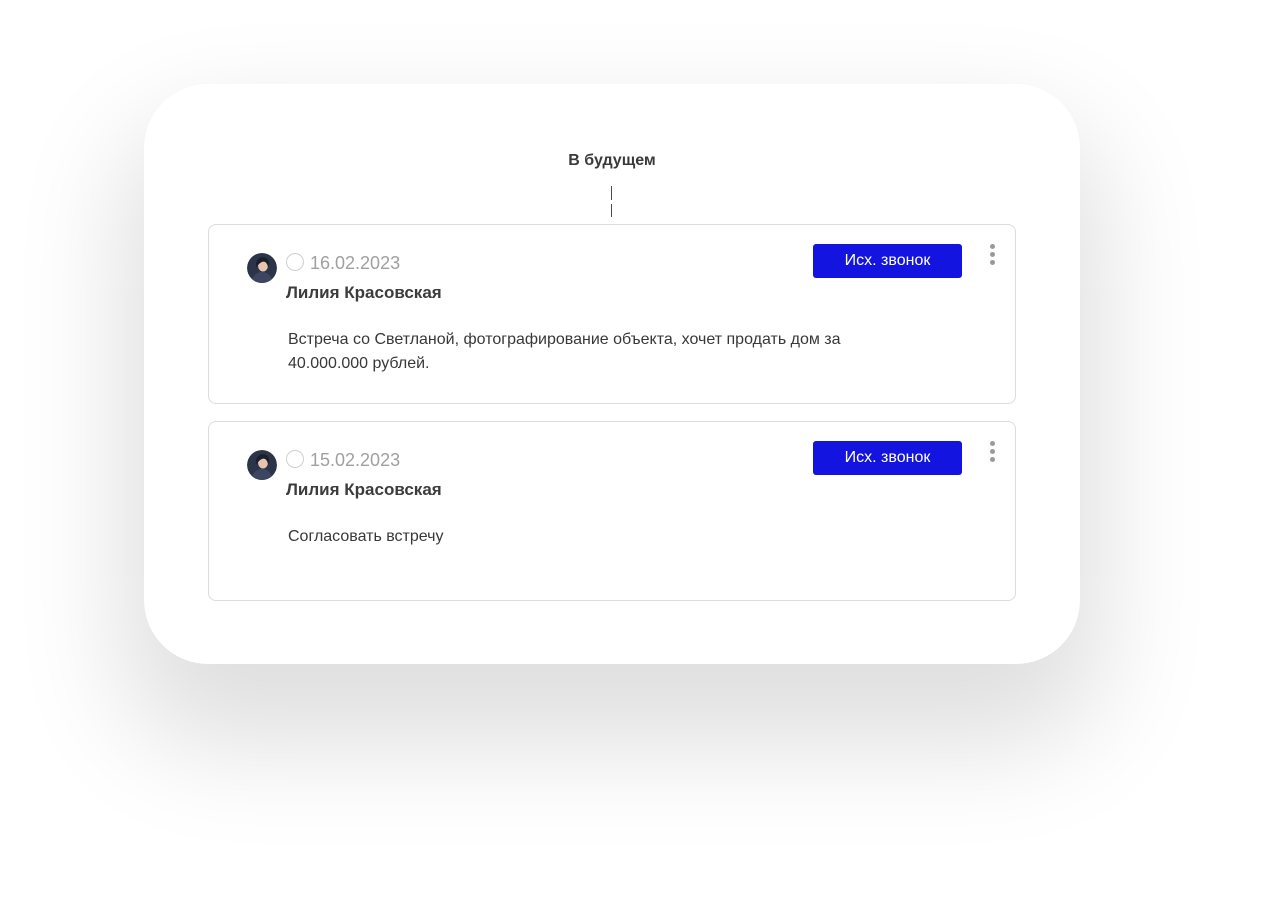 Image resolution: width=1264 pixels, height=908 pixels. I want to click on card-text: Согласовать встречу, so click(366, 536).